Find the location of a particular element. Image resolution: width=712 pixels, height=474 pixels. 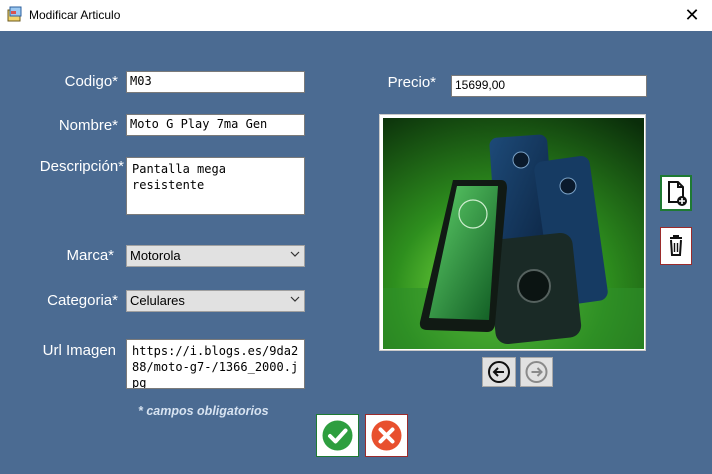

accept-button is located at coordinates (337, 435).